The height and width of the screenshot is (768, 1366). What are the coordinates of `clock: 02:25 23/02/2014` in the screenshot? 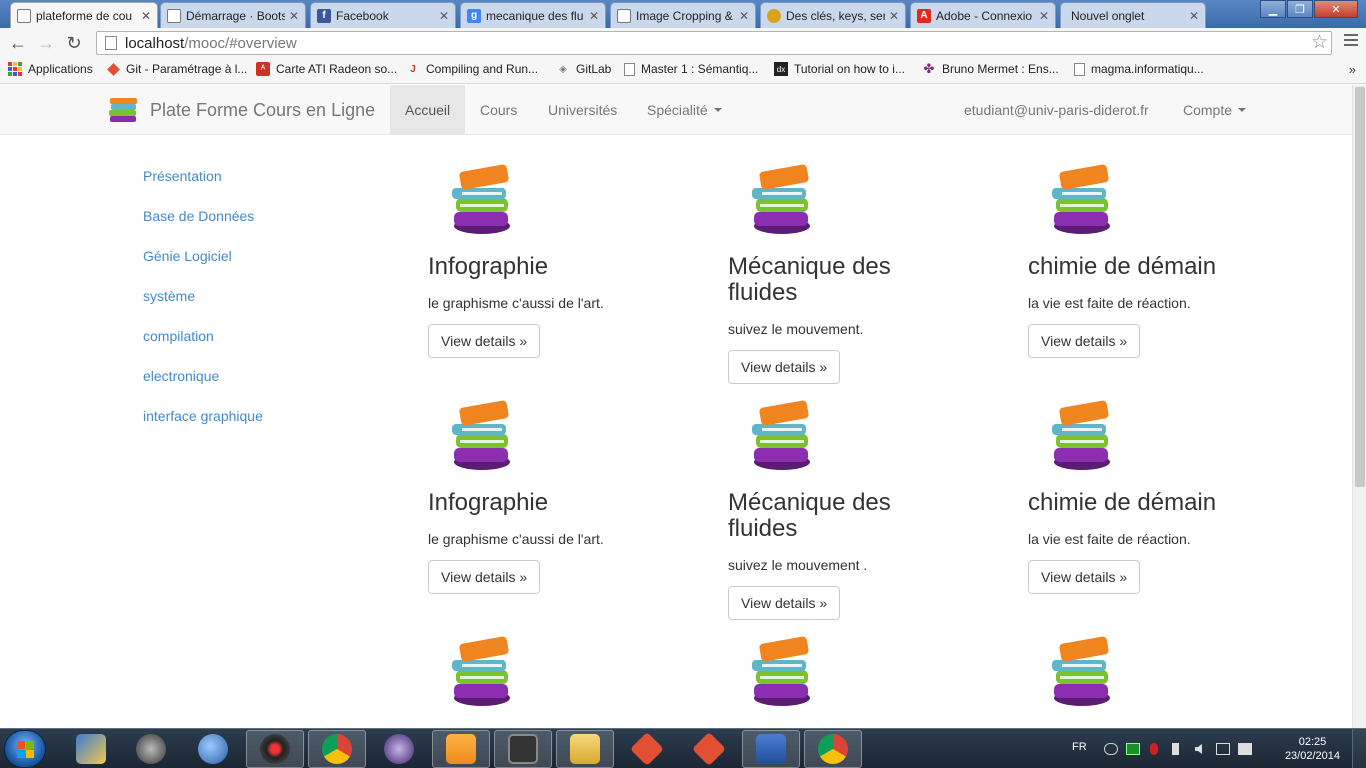 It's located at (1312, 749).